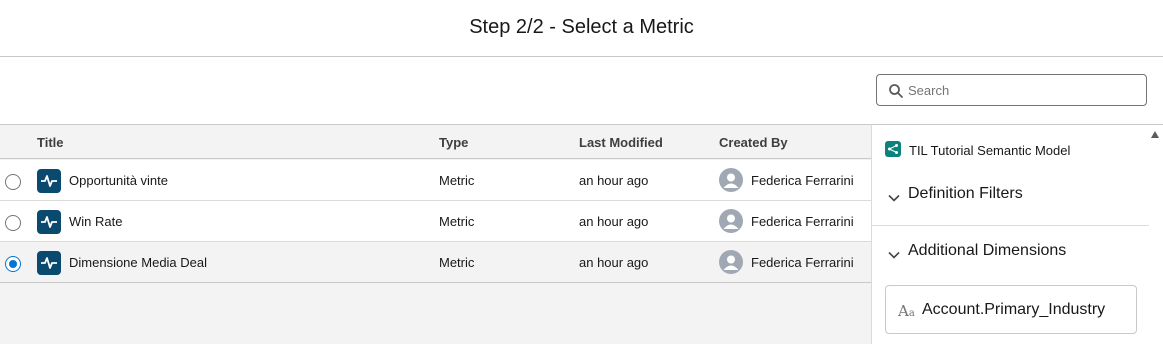  What do you see at coordinates (138, 262) in the screenshot?
I see `metric-title: Dimensione Media Deal` at bounding box center [138, 262].